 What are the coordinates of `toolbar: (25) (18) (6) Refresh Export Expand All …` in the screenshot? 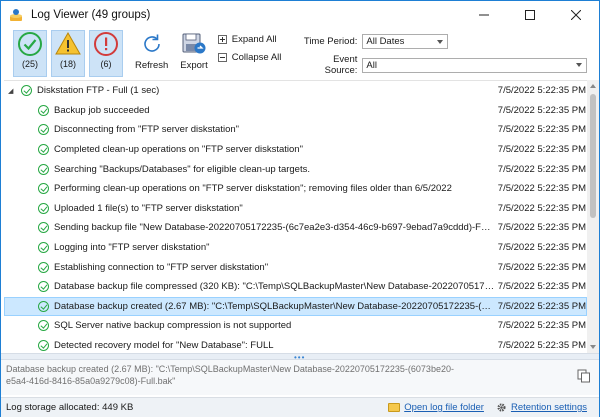 It's located at (300, 53).